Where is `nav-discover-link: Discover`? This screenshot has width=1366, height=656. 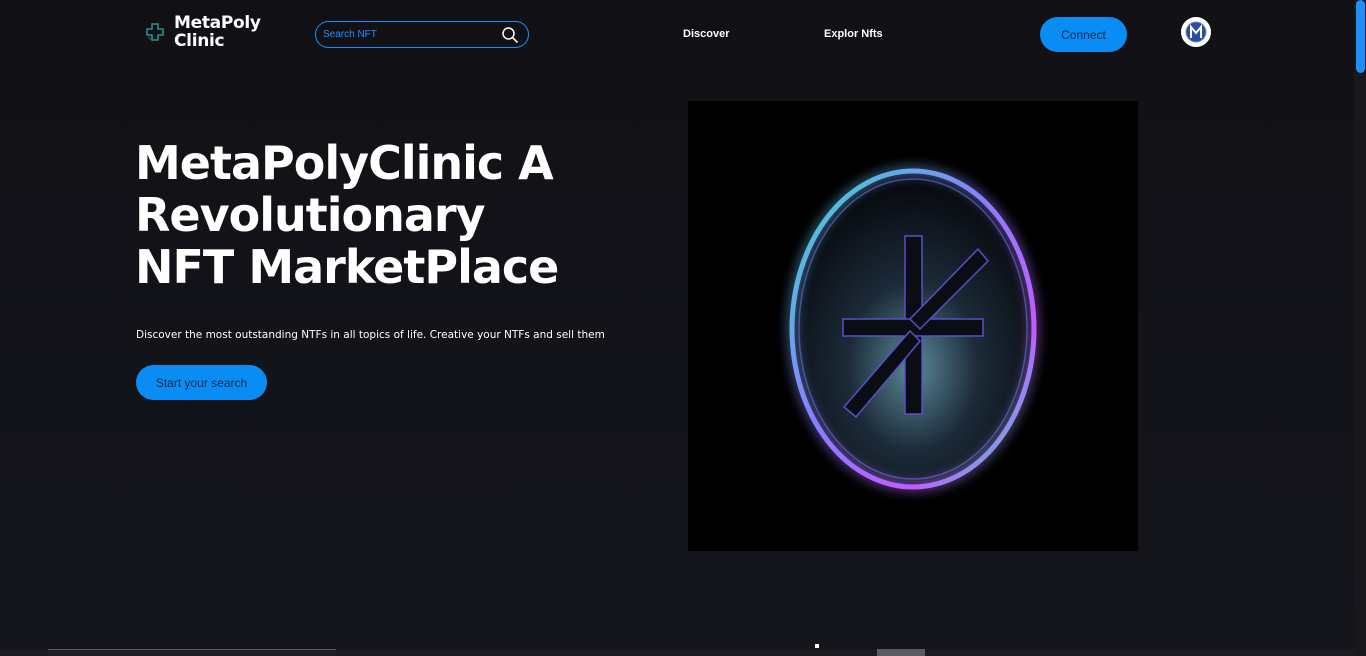
nav-discover-link: Discover is located at coordinates (706, 34).